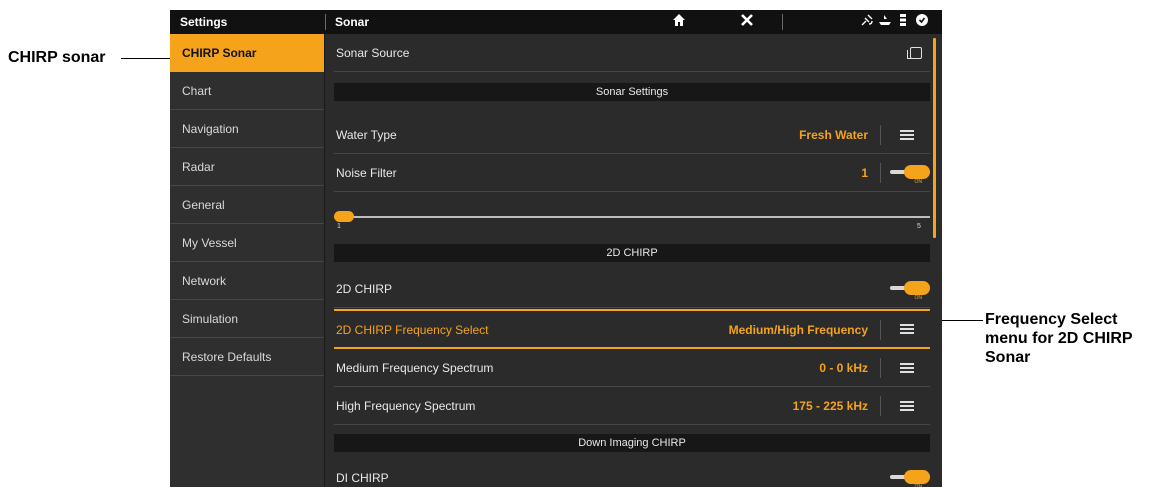 This screenshot has height=487, width=1155. What do you see at coordinates (145, 58) in the screenshot?
I see `chirp-sonar-leader-line` at bounding box center [145, 58].